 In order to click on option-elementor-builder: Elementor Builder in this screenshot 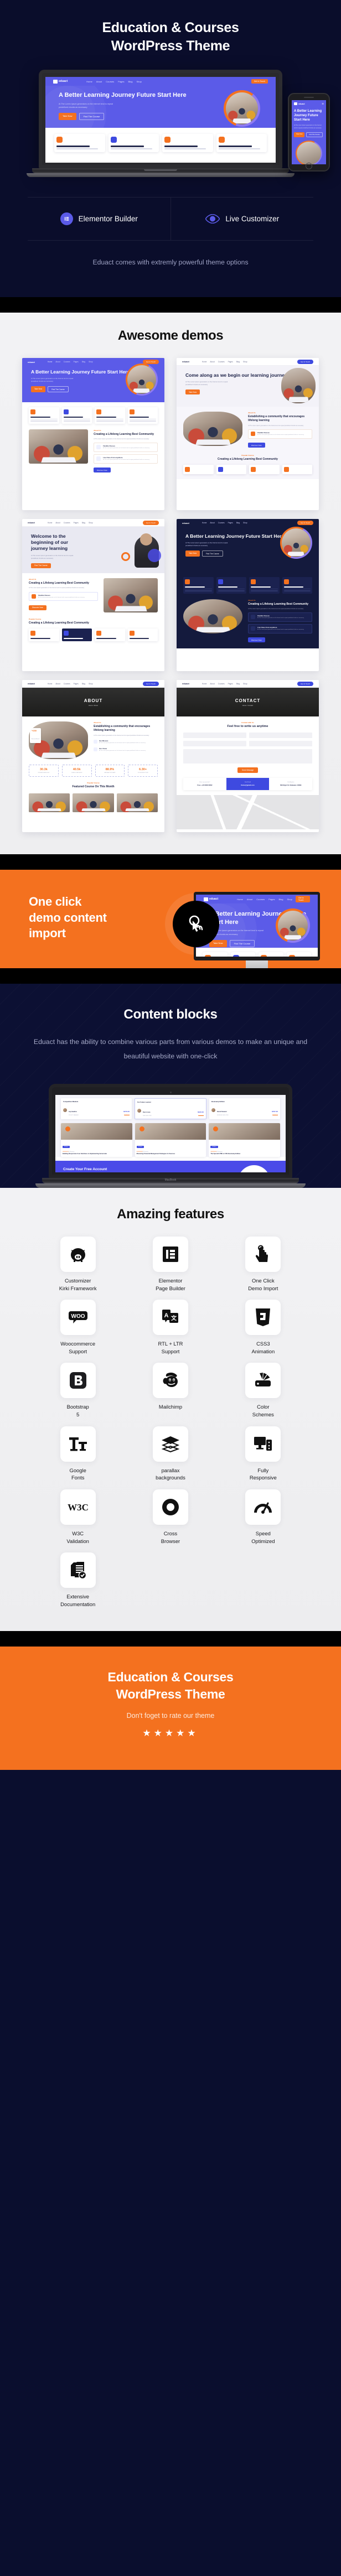, I will do `click(99, 219)`.